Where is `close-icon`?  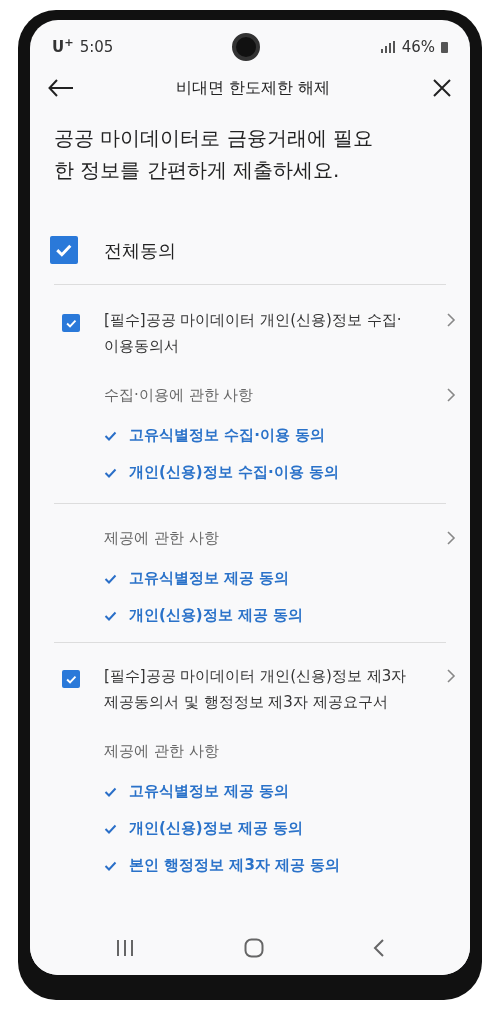
close-icon is located at coordinates (442, 88).